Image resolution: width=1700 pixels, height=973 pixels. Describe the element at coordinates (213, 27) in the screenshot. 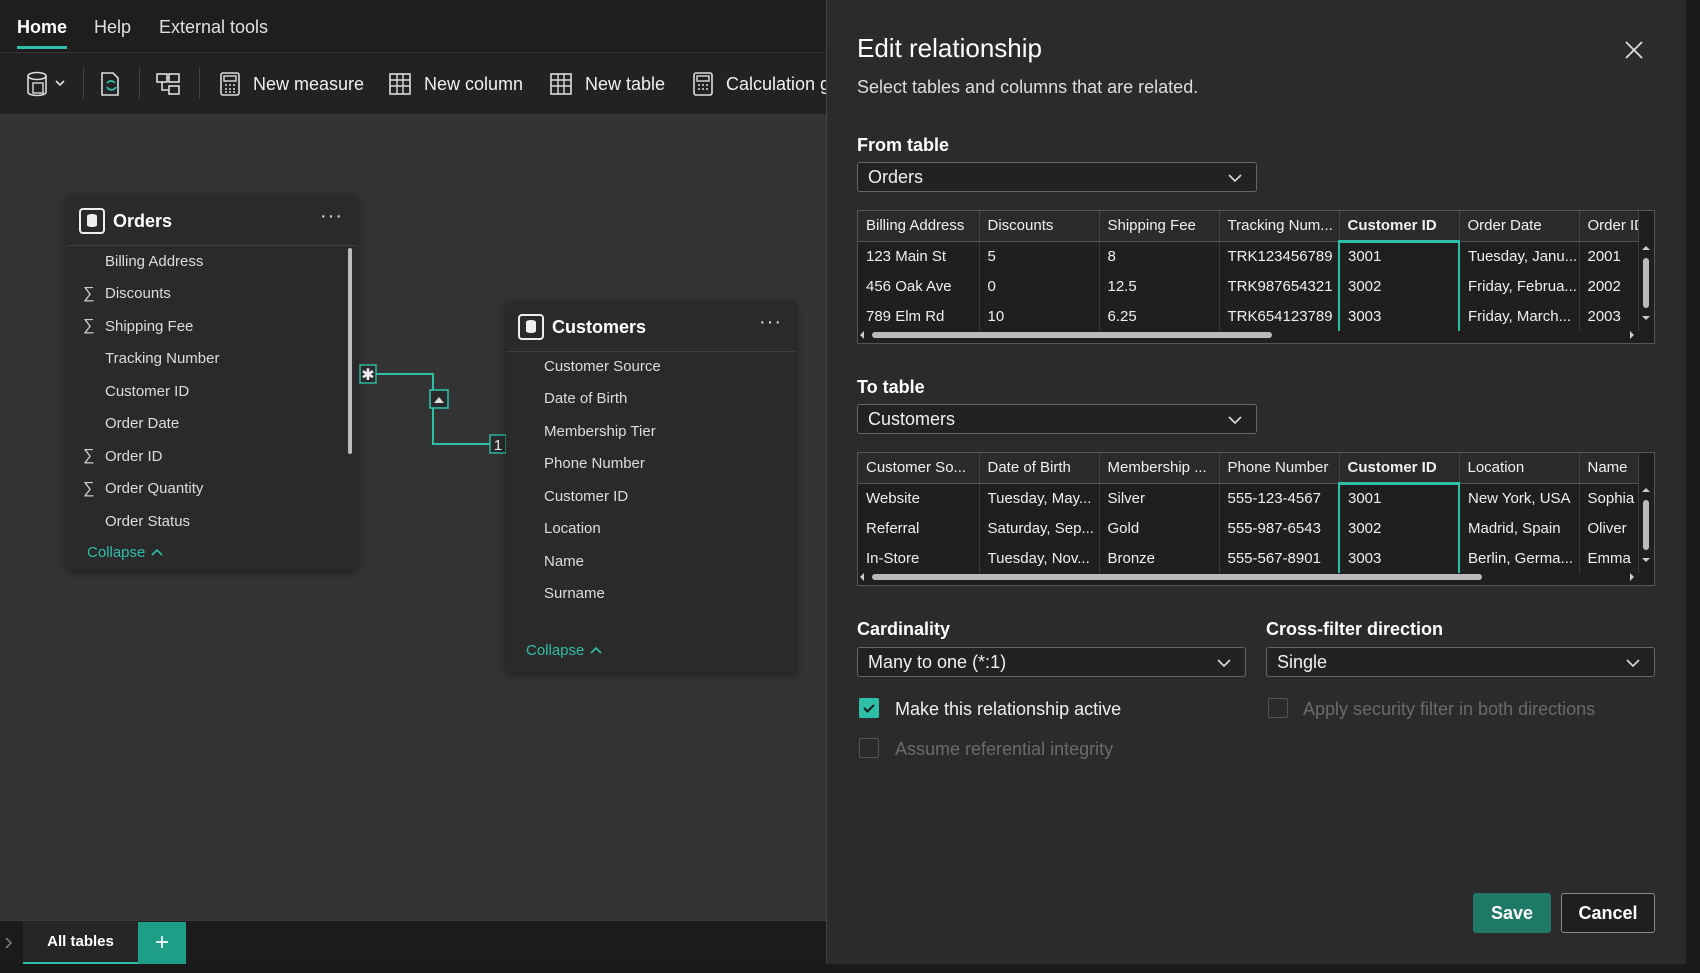

I see `tab-external-tools: External tools` at that location.